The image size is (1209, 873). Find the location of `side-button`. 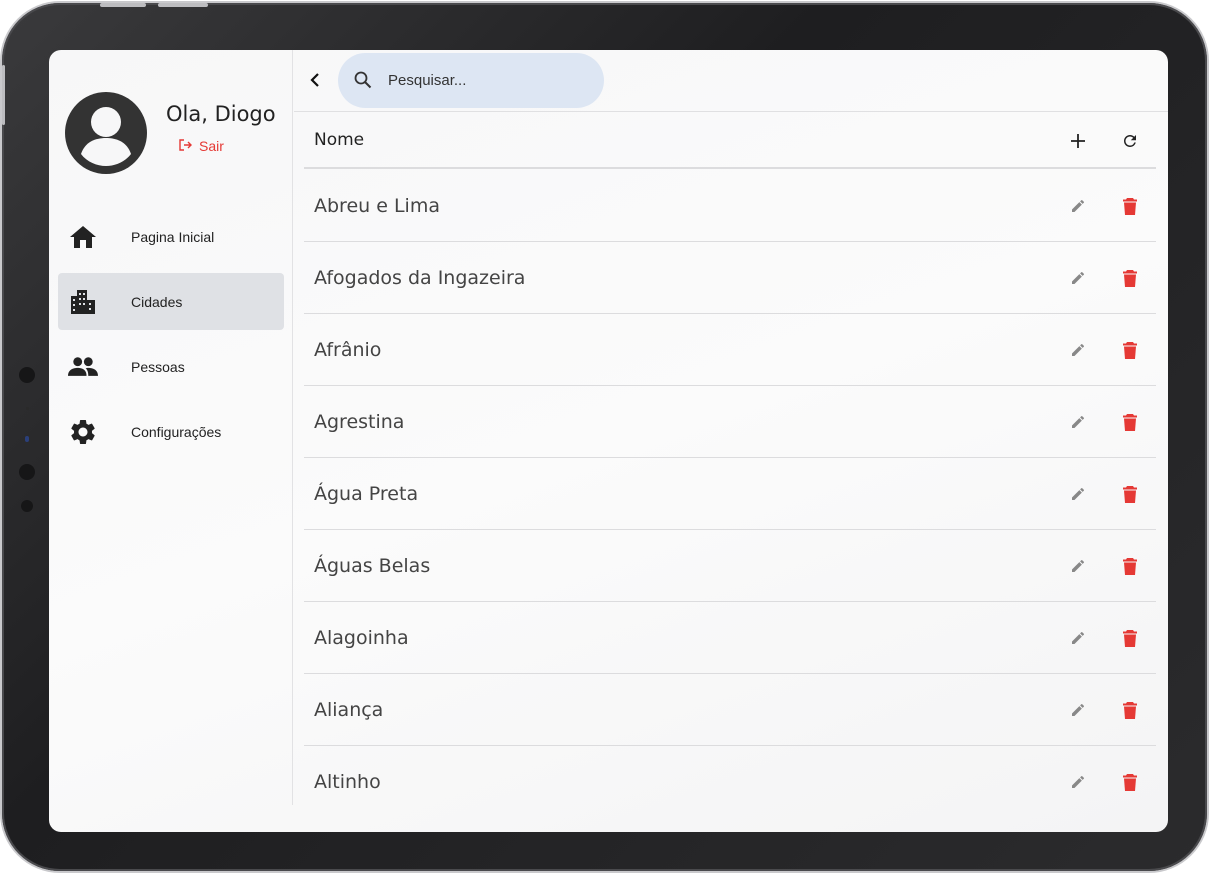

side-button is located at coordinates (3, 95).